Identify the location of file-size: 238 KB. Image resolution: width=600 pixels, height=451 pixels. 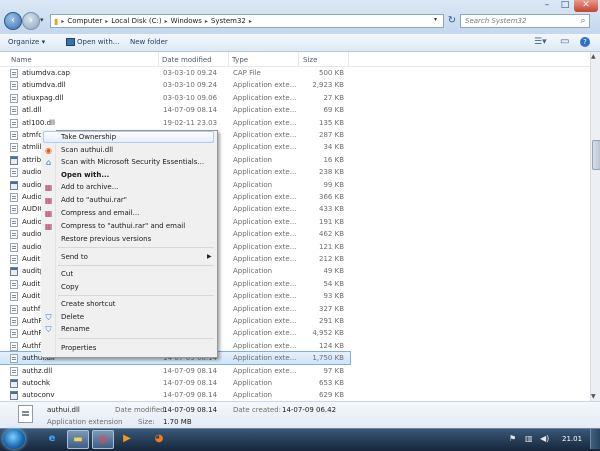
(331, 172).